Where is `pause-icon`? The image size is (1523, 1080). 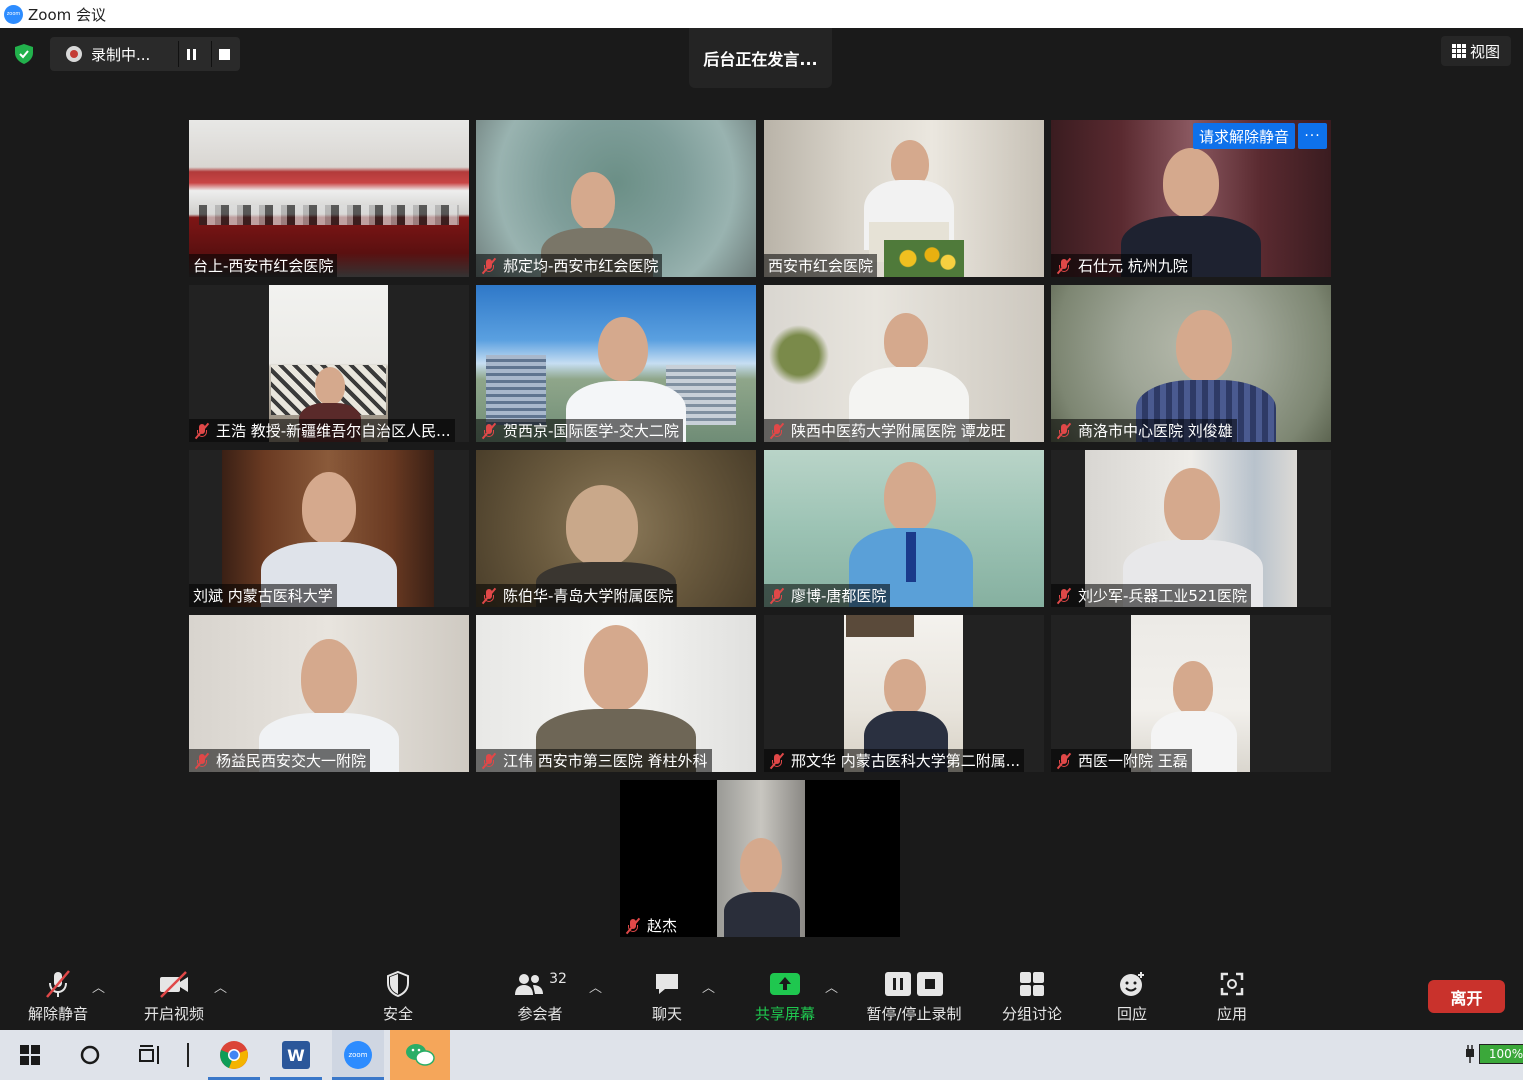 pause-icon is located at coordinates (191, 54).